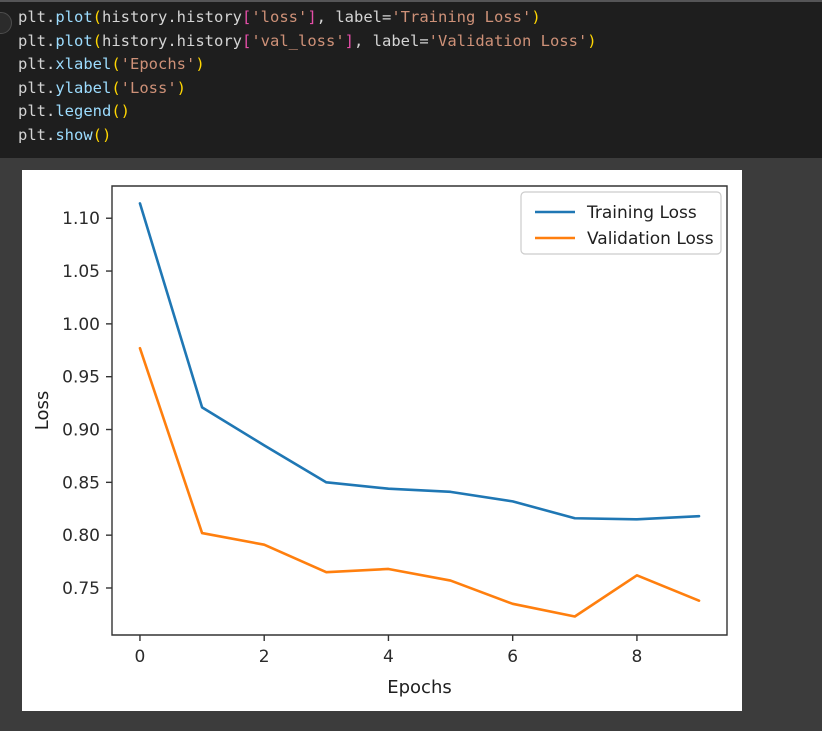 The image size is (822, 731). I want to click on legend-label-2: Validation Loss, so click(650, 239).